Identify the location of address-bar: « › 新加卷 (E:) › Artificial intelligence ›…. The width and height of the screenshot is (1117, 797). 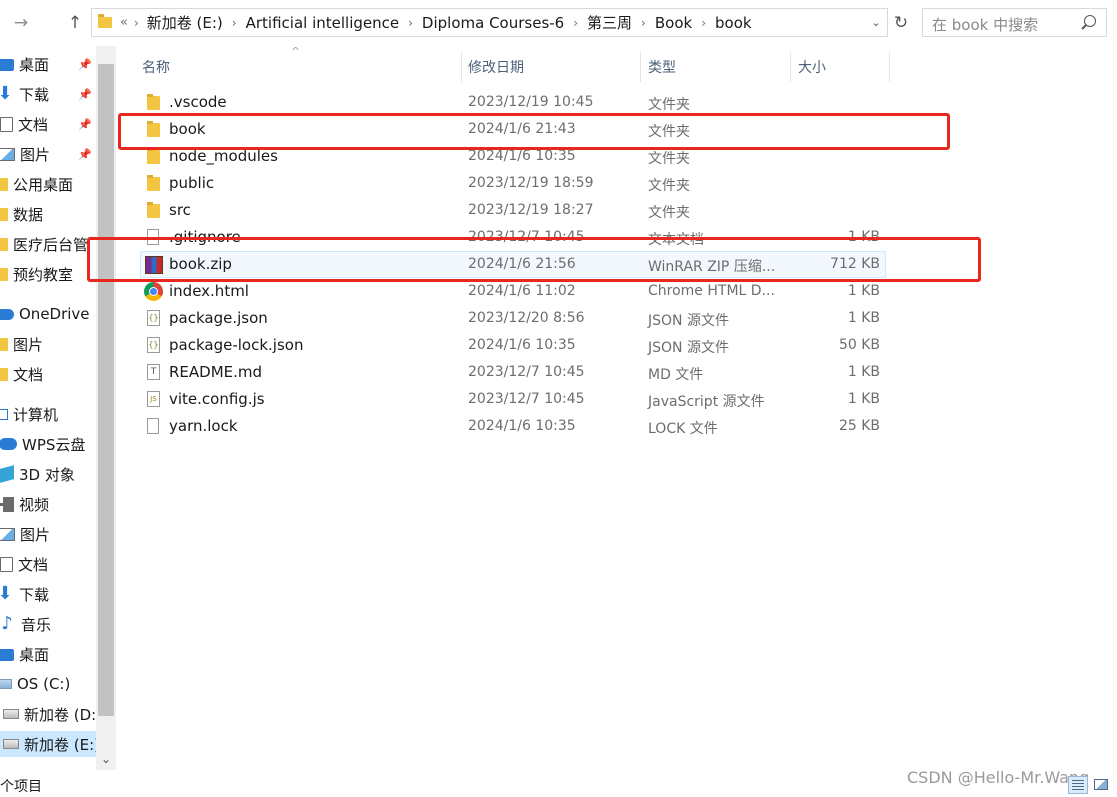
(489, 22).